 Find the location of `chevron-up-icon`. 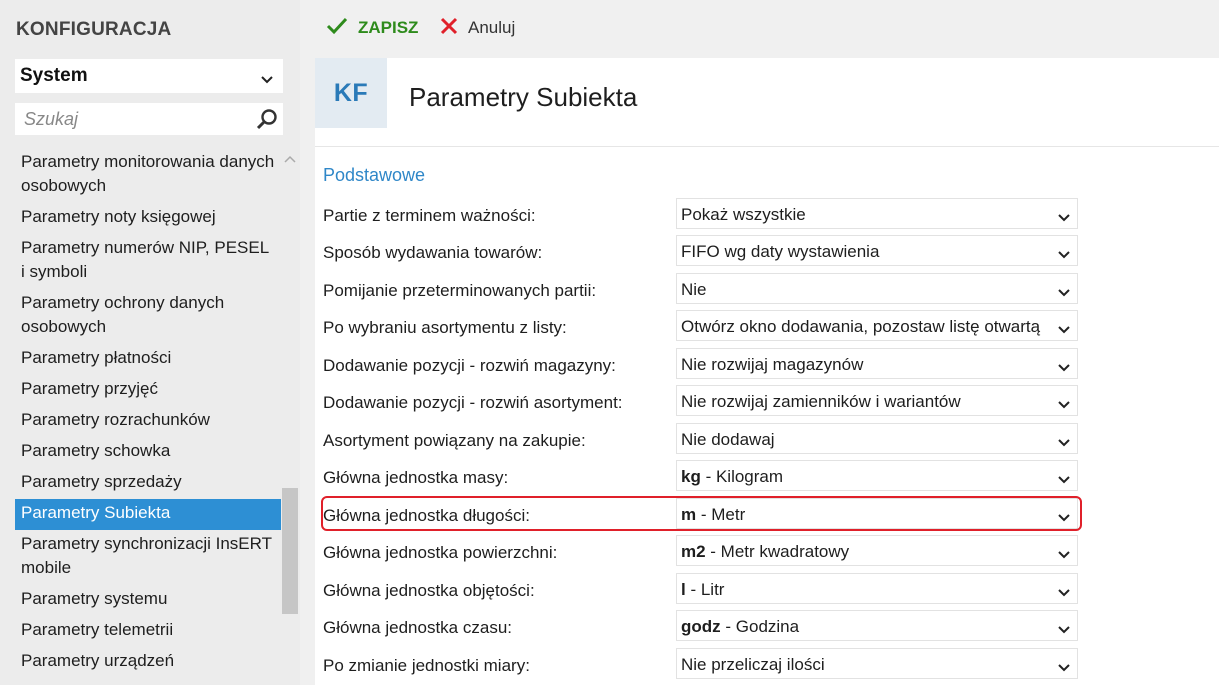

chevron-up-icon is located at coordinates (290, 159).